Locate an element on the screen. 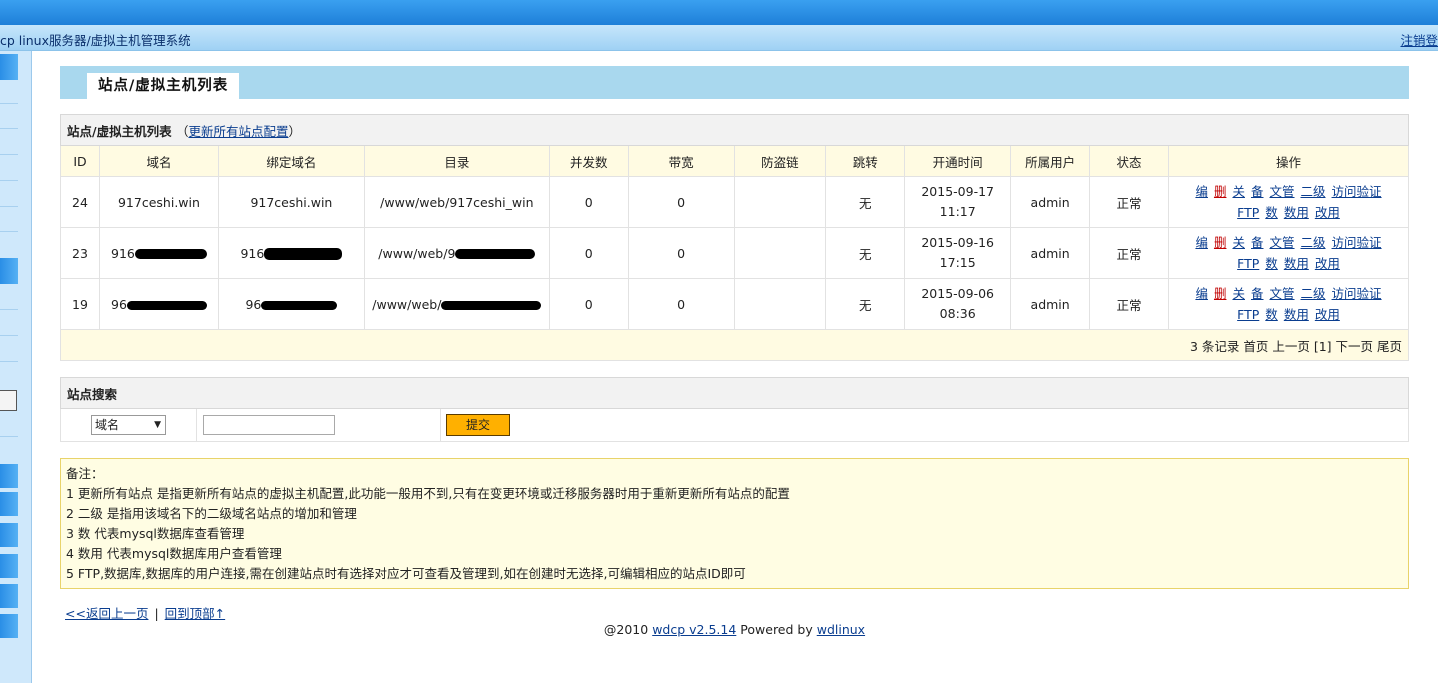  search-input is located at coordinates (269, 425).